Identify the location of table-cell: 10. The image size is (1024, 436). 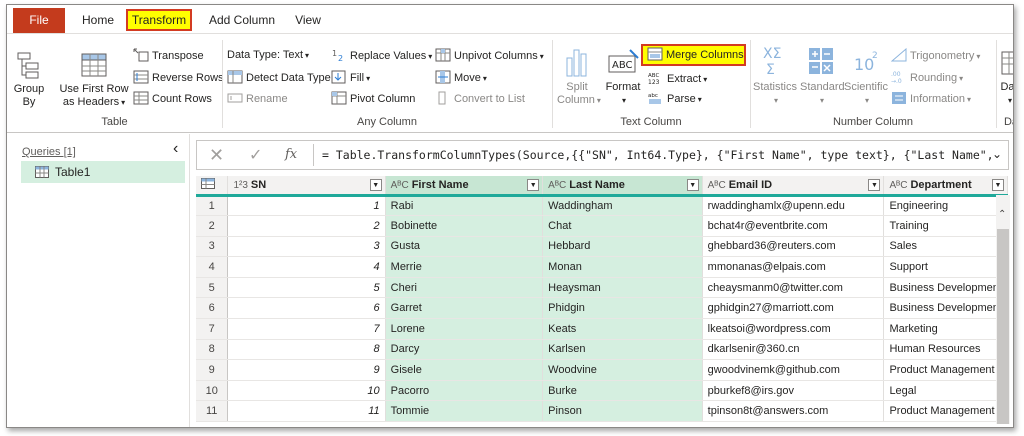
(306, 391).